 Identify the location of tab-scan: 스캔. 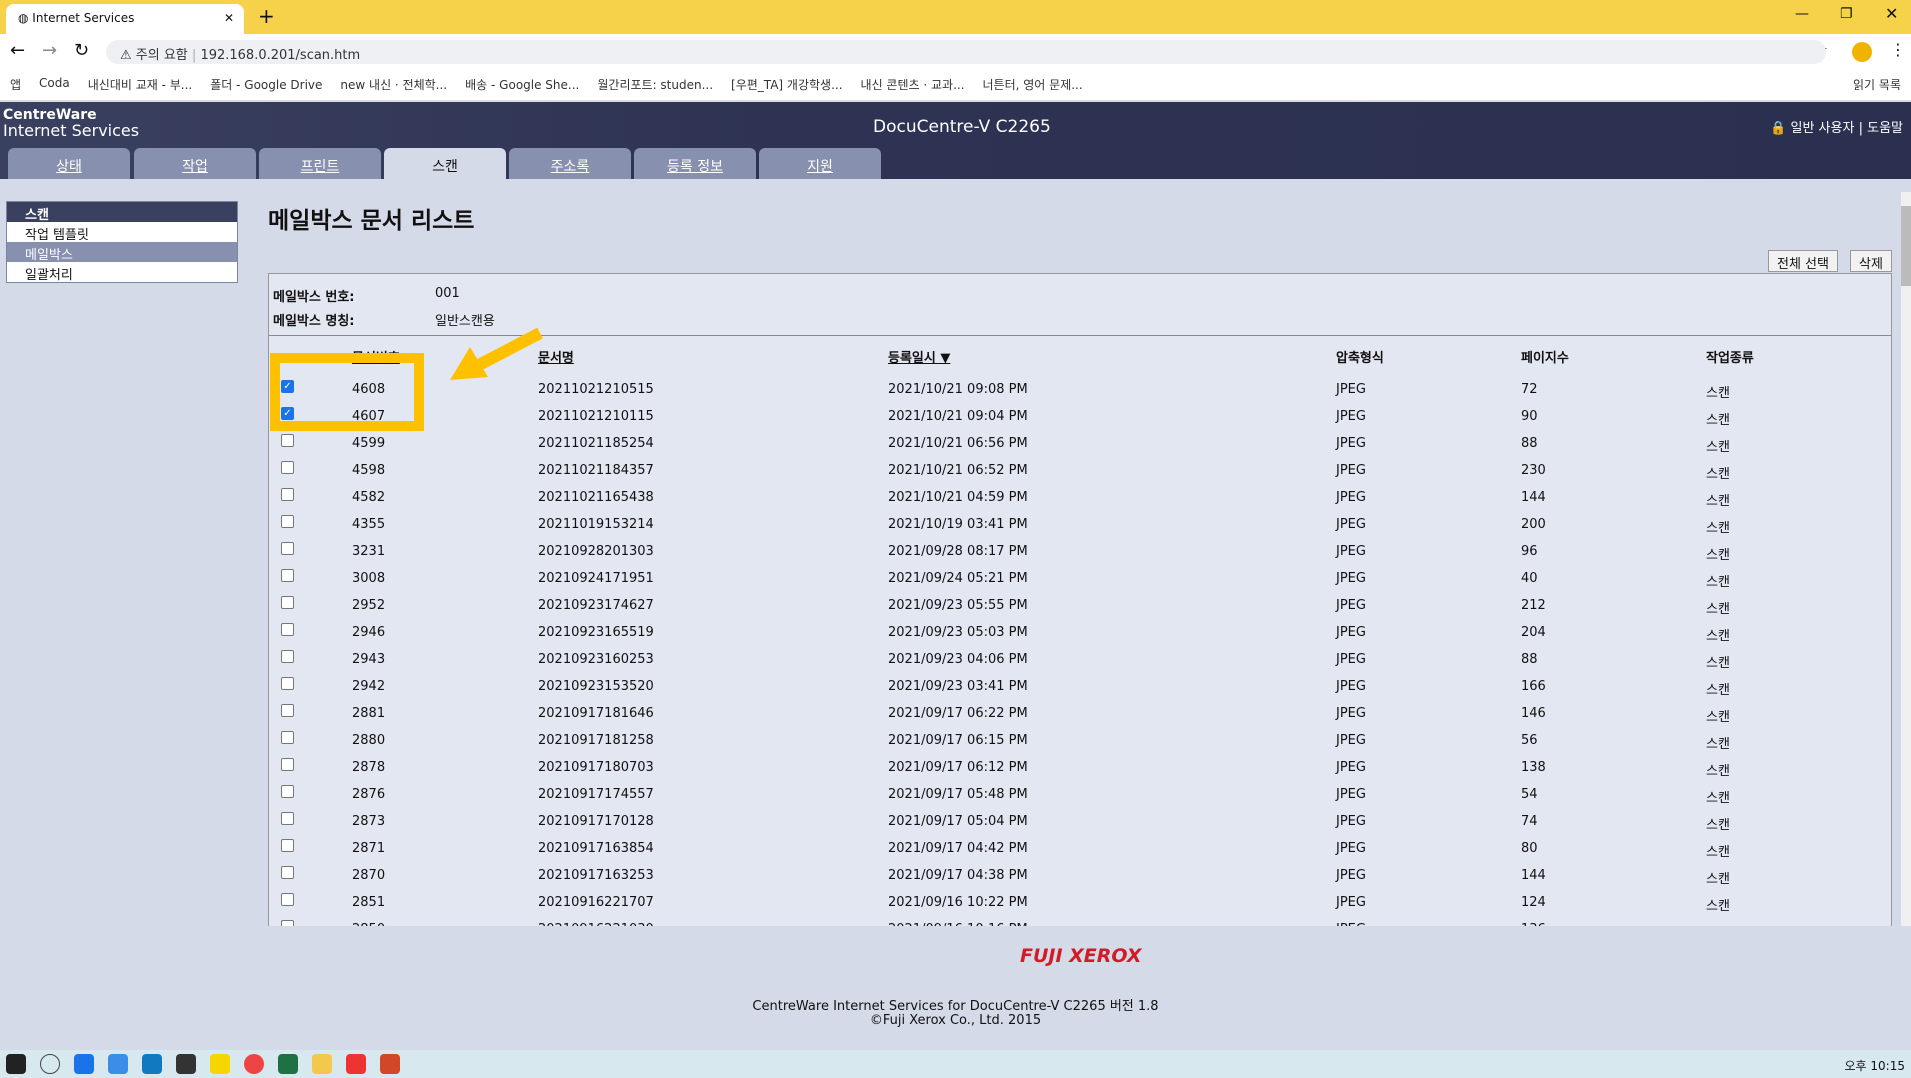
(445, 163).